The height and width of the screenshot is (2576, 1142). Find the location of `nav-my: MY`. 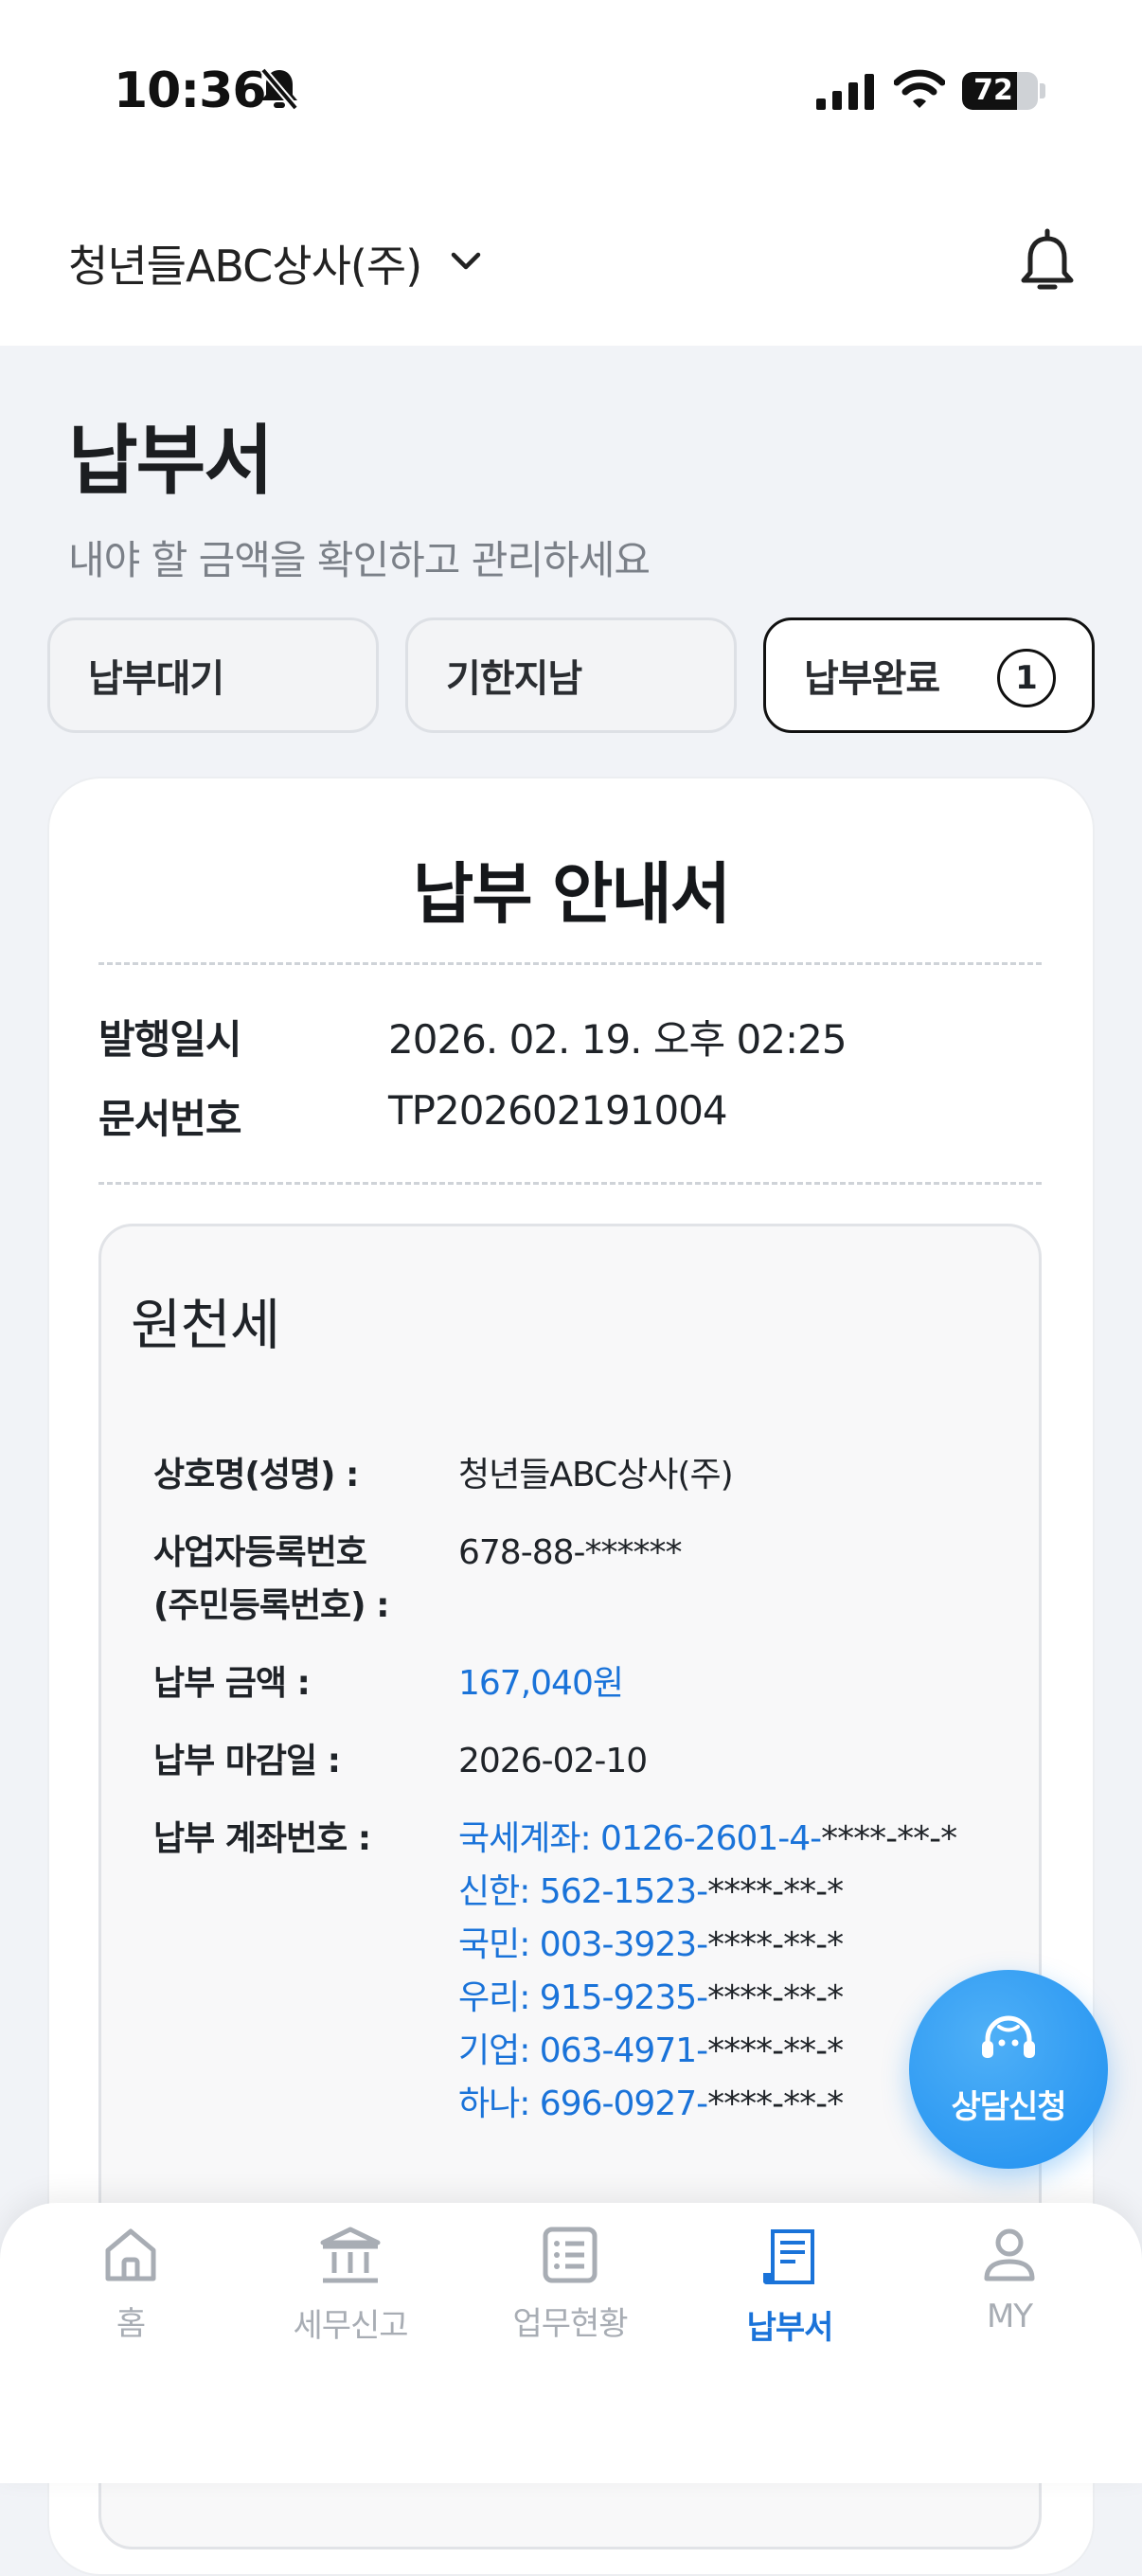

nav-my: MY is located at coordinates (1010, 2292).